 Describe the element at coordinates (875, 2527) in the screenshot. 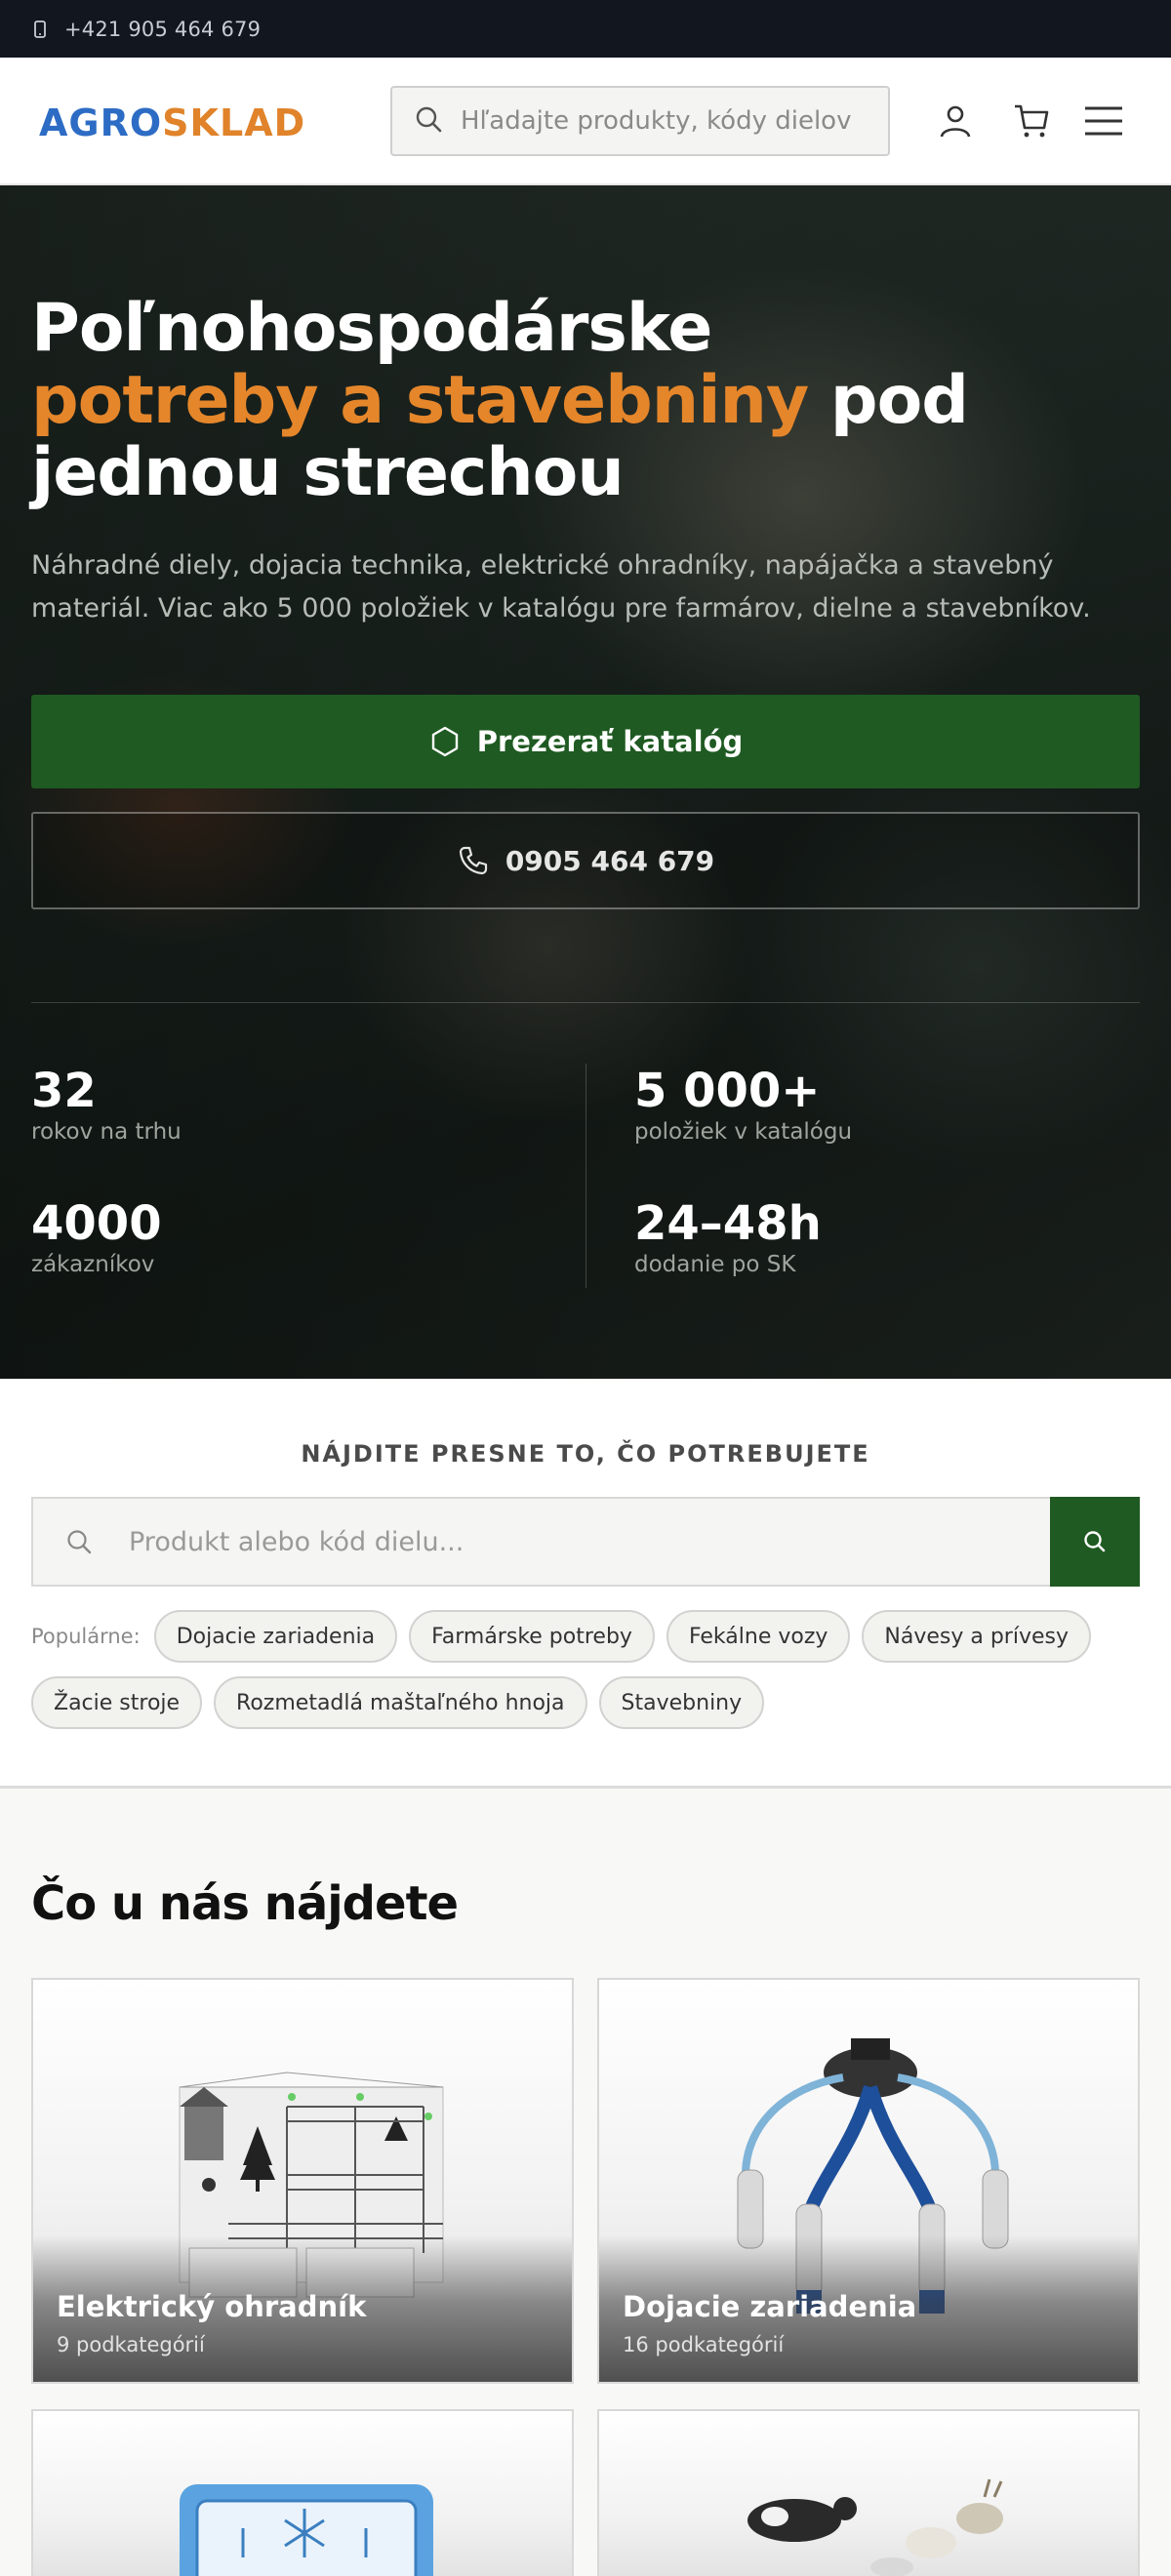

I see `farm-animals-image` at that location.